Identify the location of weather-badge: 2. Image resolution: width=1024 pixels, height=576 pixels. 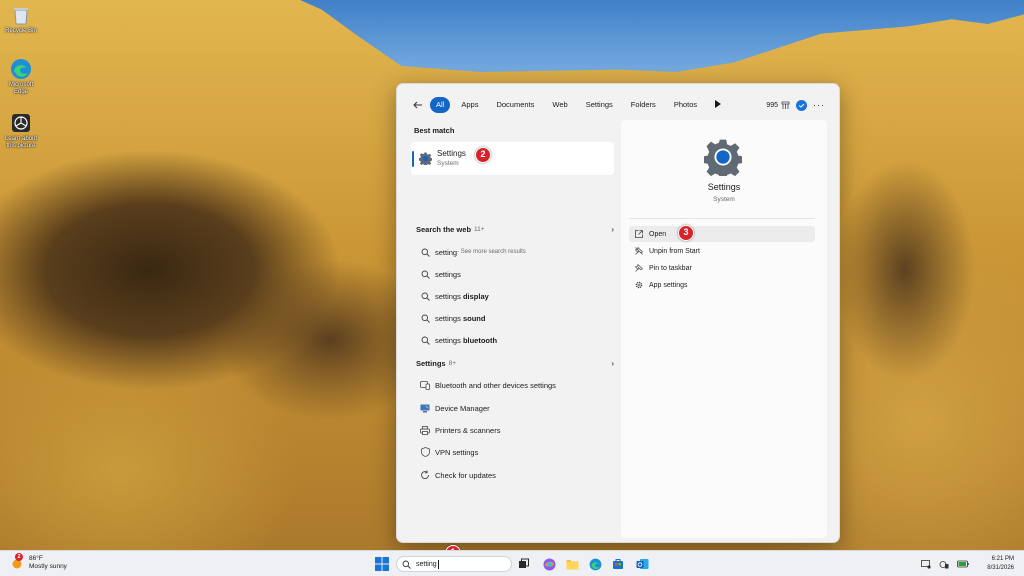
(19, 557).